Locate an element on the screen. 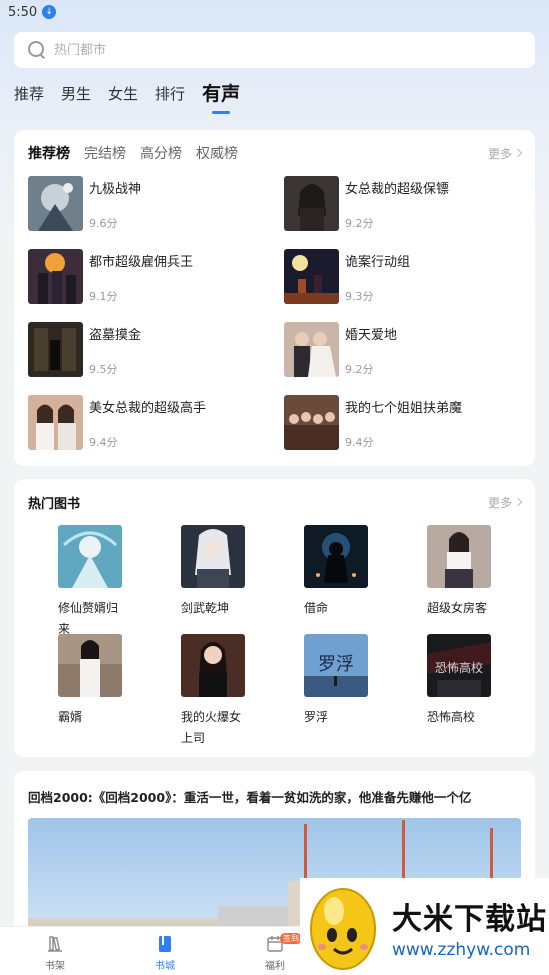  book-item: 霸婿 is located at coordinates (82, 681).